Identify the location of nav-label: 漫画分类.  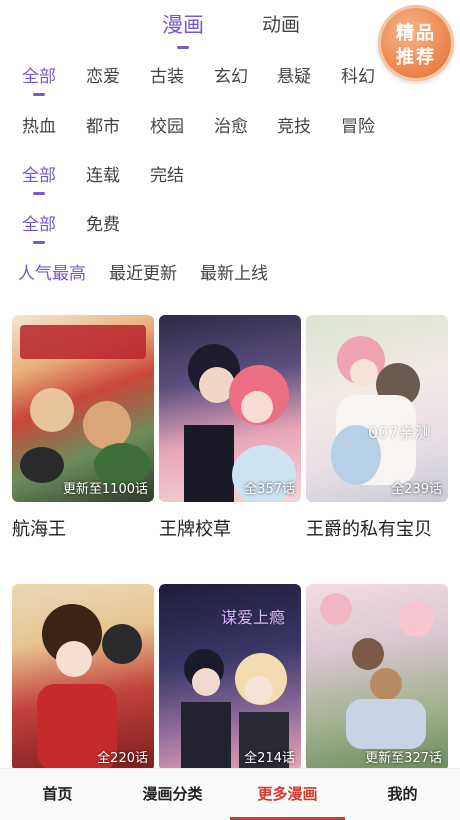
(172, 794).